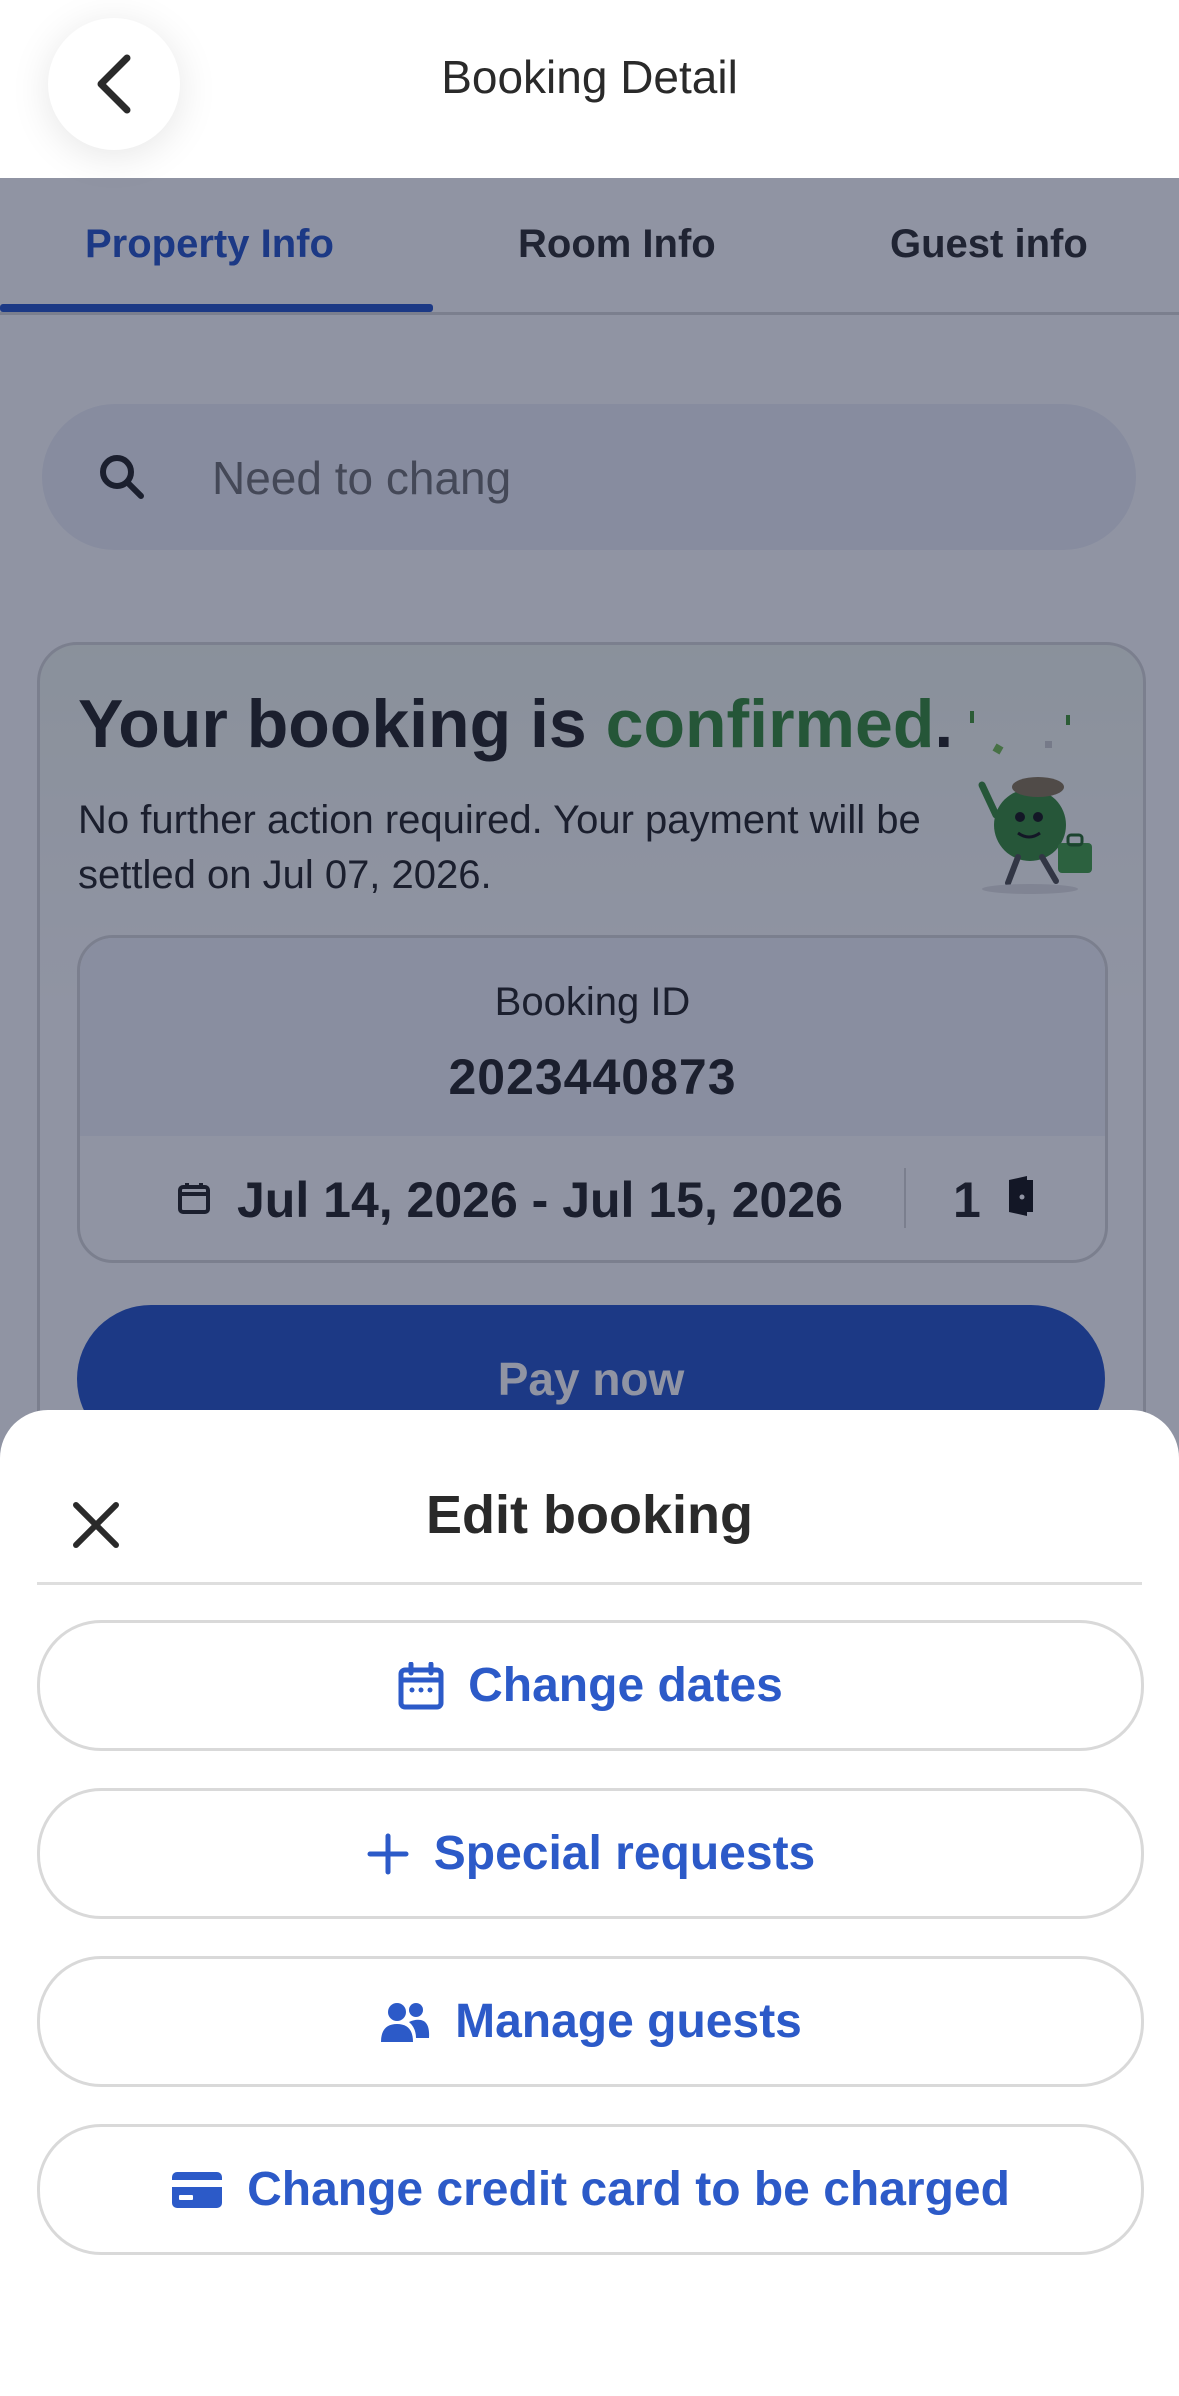 The image size is (1179, 2396). I want to click on header: Booking Detail, so click(589, 89).